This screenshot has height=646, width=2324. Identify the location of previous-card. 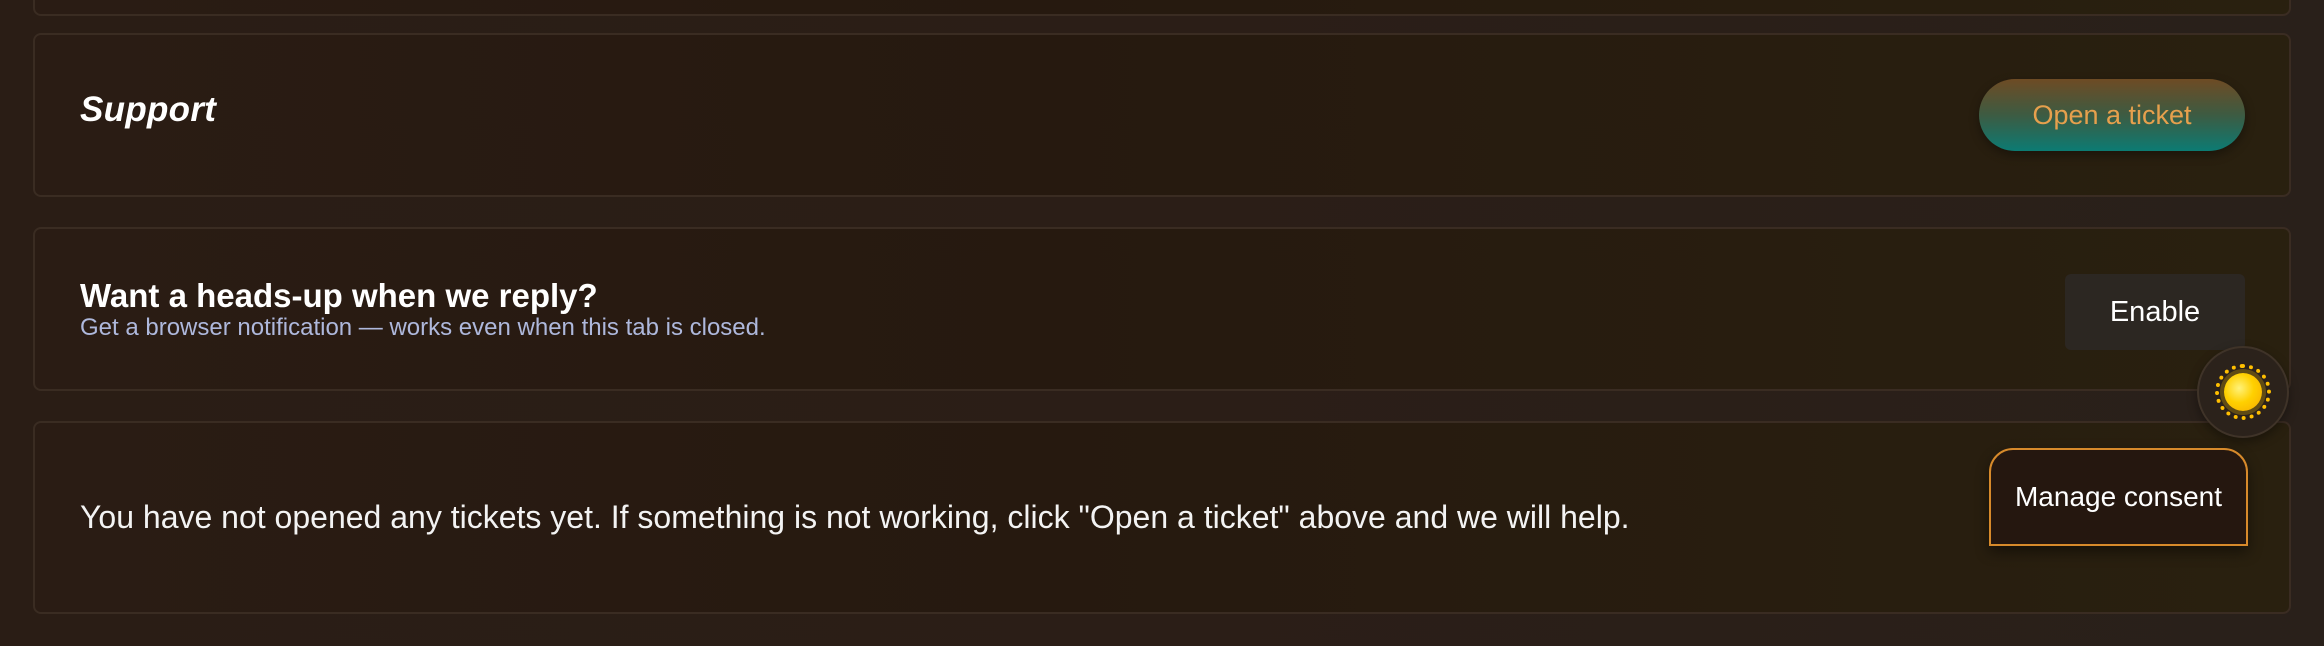
(1162, 8).